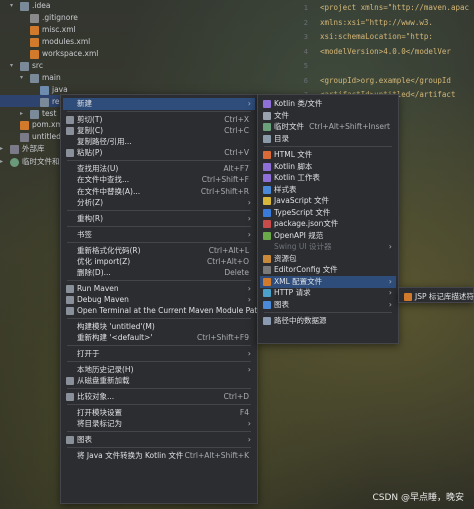 This screenshot has height=509, width=474. I want to click on tree-item: ▾ .idea, so click(30, 6).